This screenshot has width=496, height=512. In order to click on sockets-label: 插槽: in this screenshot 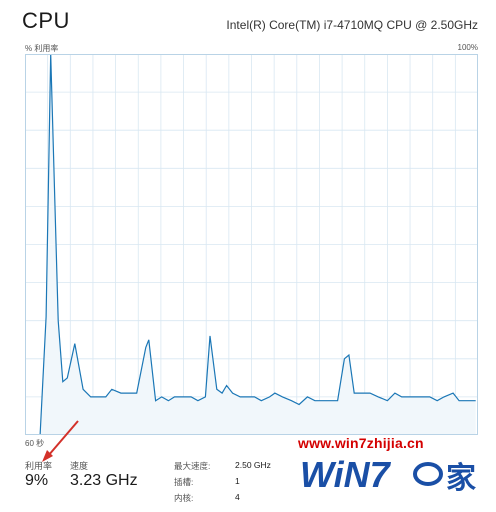, I will do `click(184, 482)`.